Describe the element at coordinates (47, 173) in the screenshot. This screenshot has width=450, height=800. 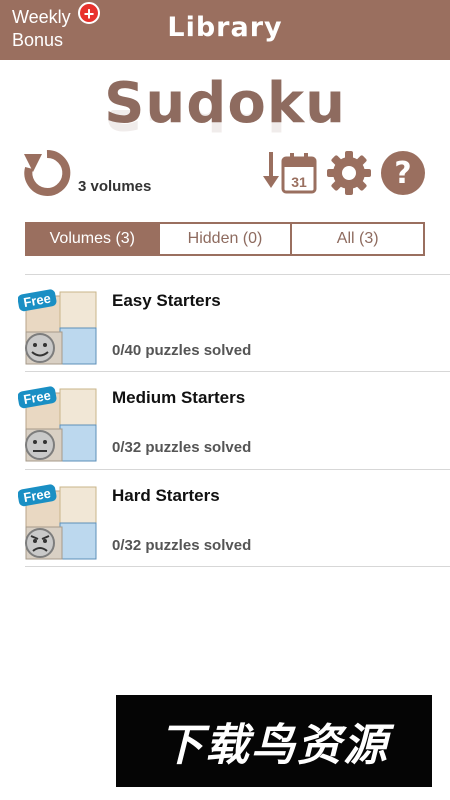
I see `refresh-icon` at that location.